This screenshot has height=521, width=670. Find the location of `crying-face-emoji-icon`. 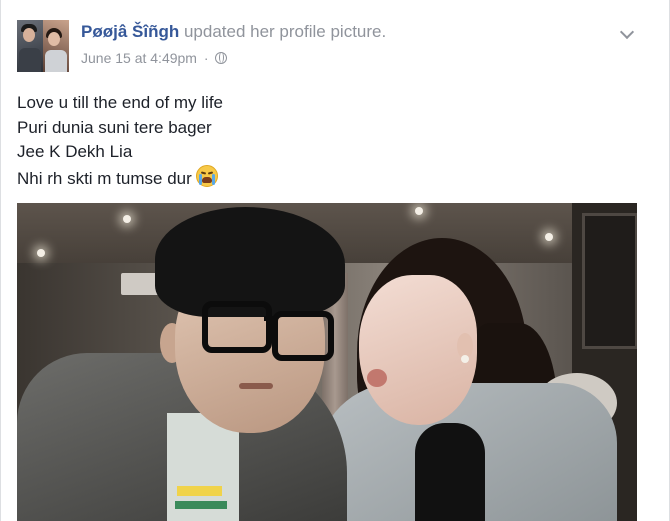

crying-face-emoji-icon is located at coordinates (206, 175).